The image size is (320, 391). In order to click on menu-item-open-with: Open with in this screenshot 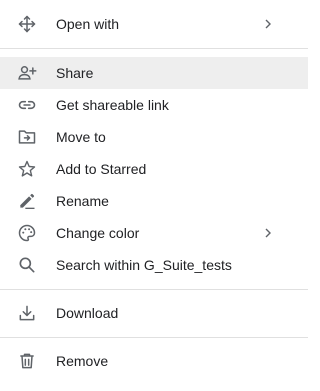, I will do `click(154, 24)`.